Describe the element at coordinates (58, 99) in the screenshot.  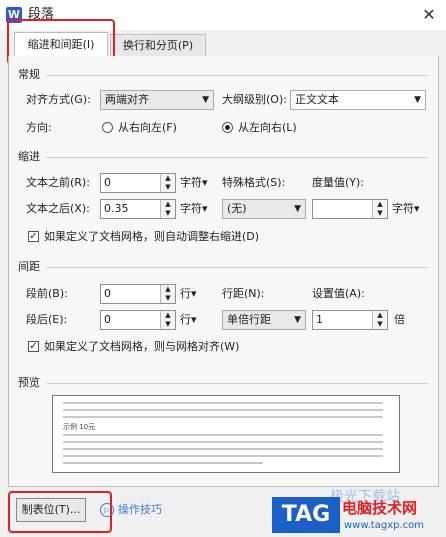
I see `alignment-label: 对齐方式(G):` at that location.